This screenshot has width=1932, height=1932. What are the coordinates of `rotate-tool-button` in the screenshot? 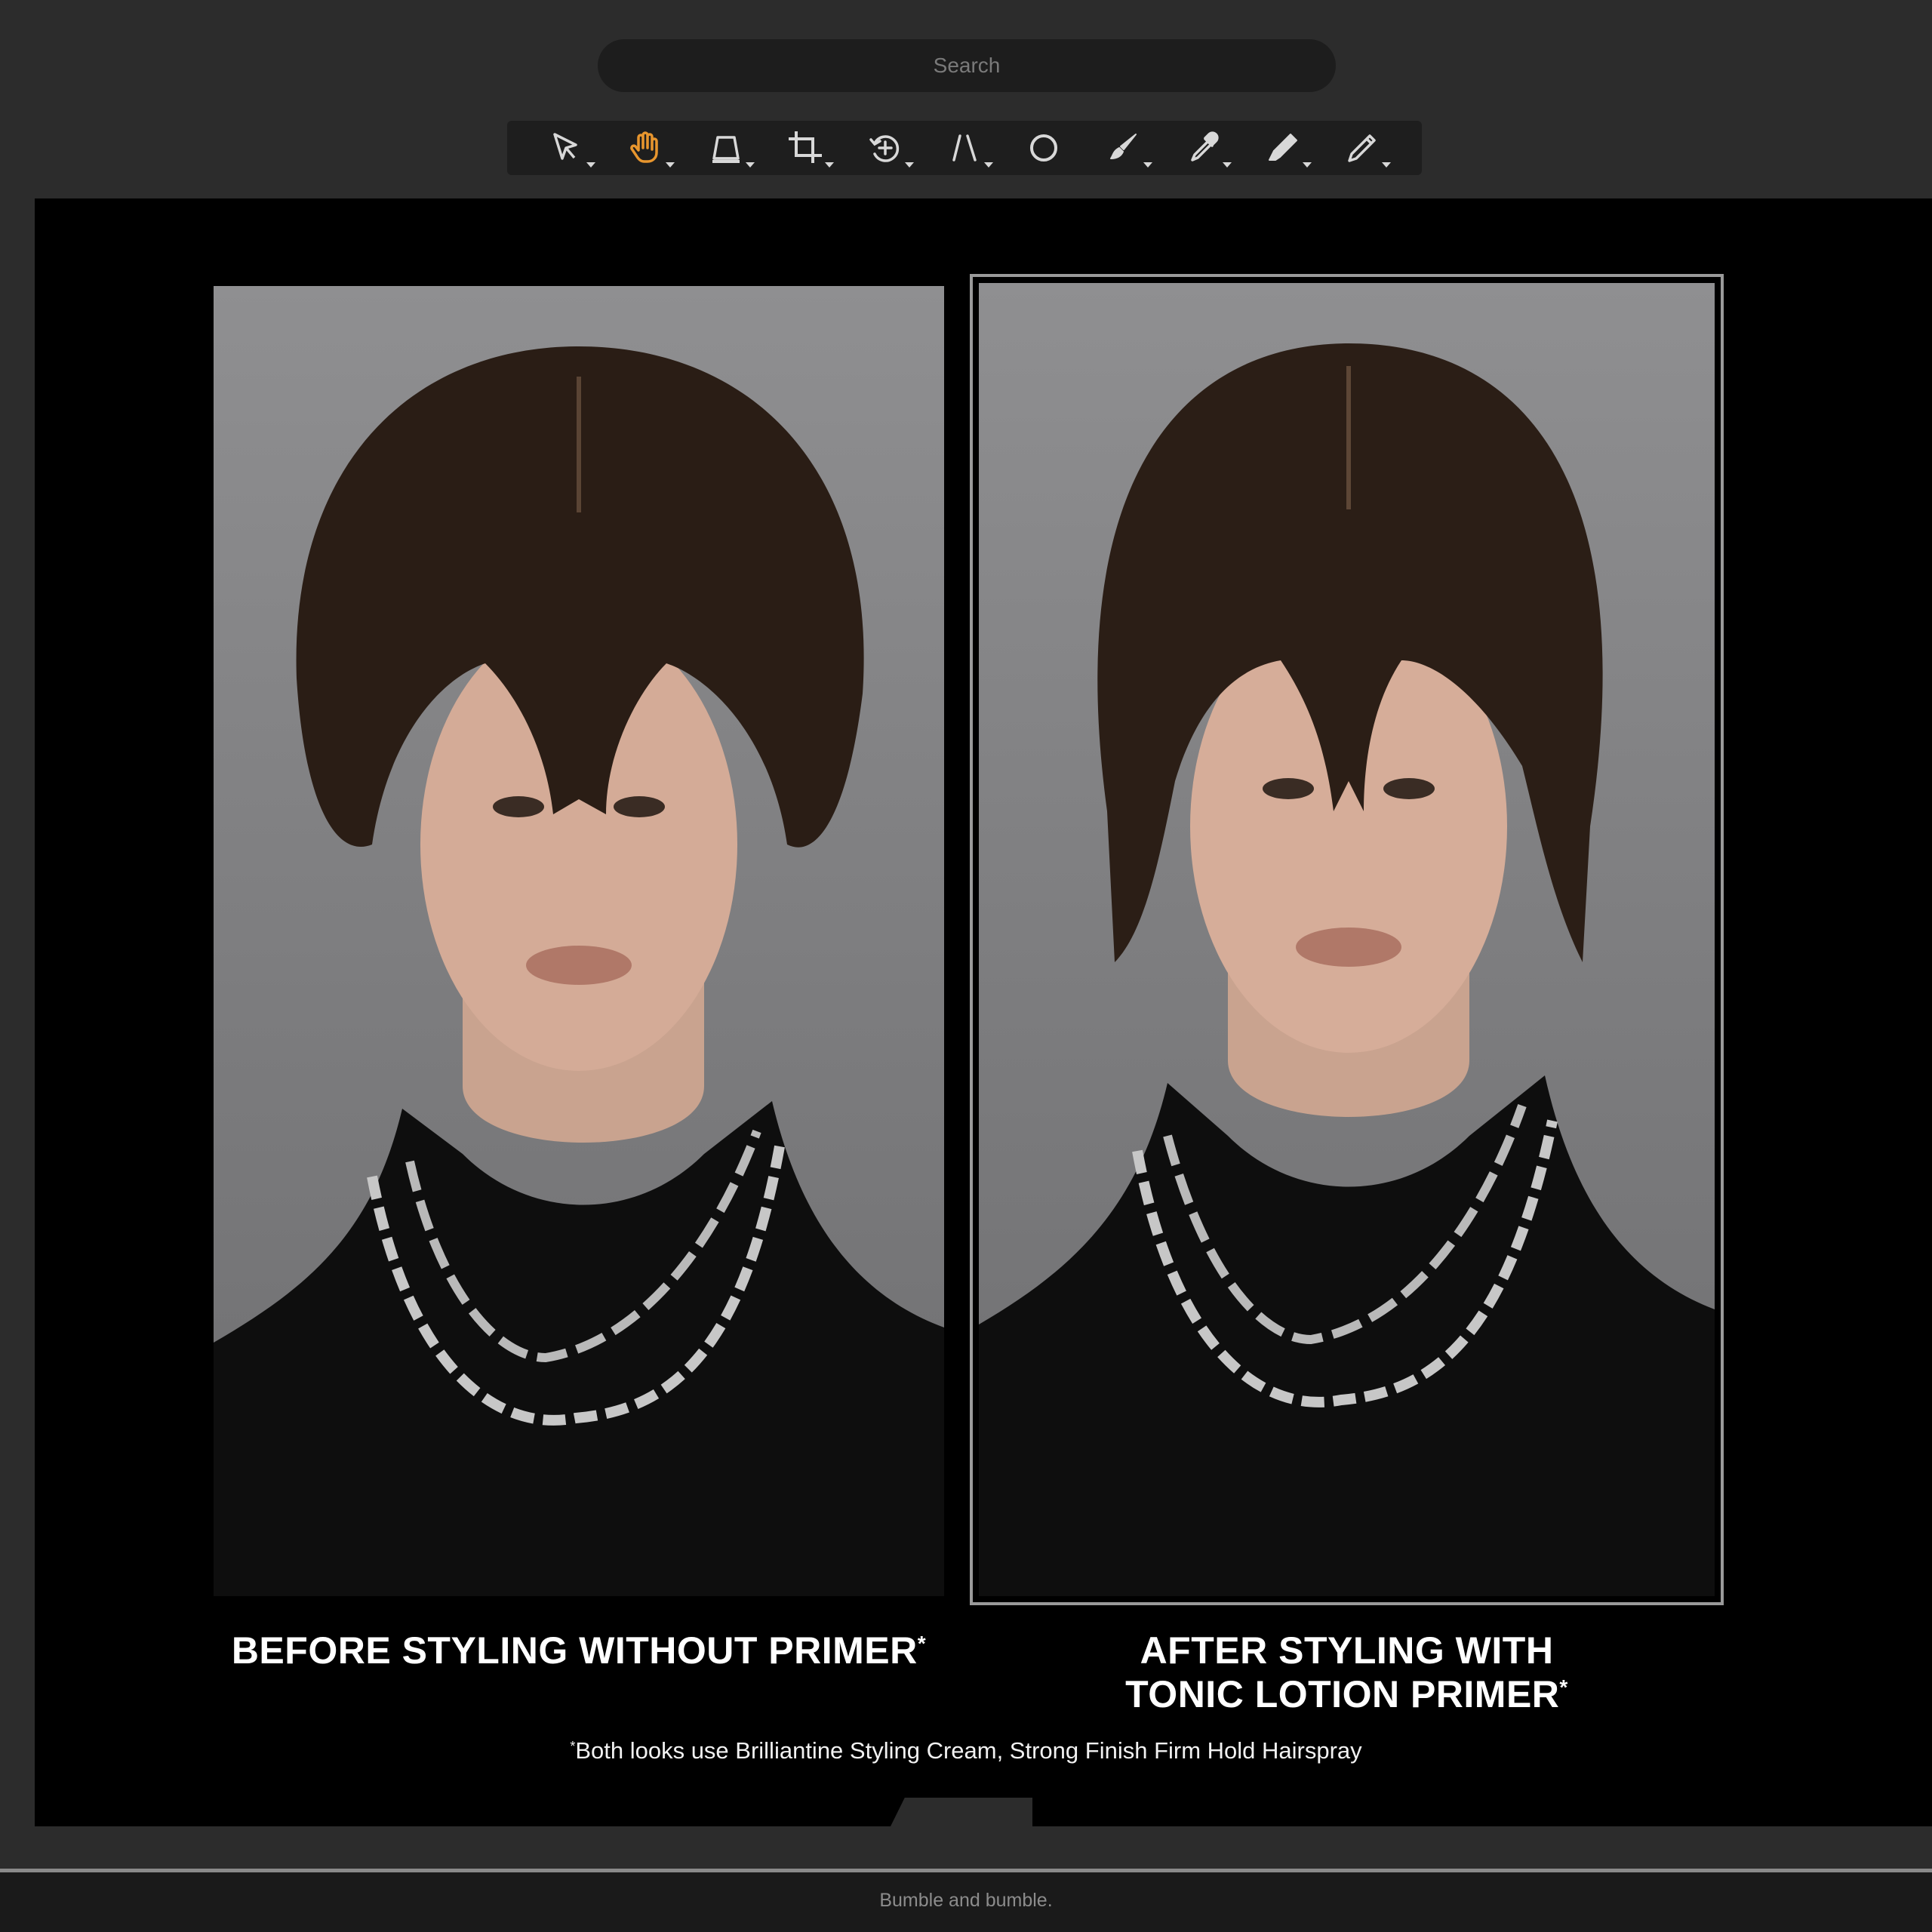 It's located at (885, 148).